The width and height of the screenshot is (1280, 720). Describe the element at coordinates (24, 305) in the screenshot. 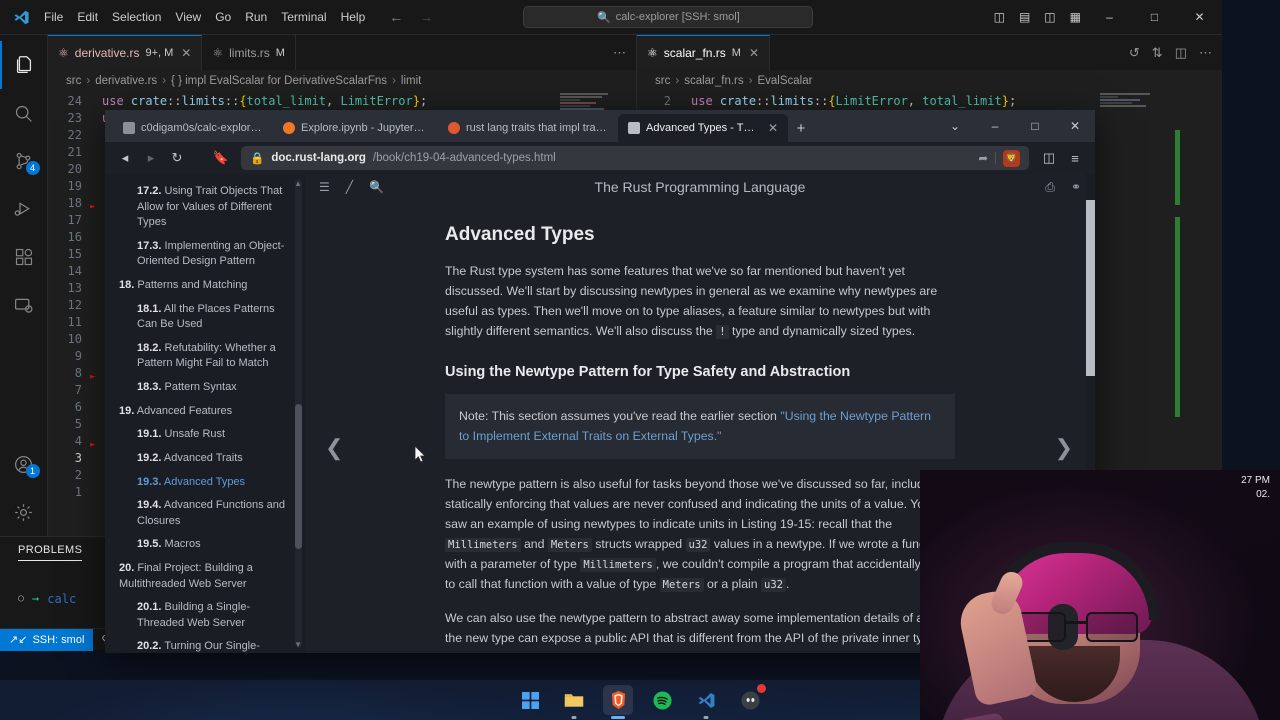

I see `activity-remote-explorer-icon` at that location.